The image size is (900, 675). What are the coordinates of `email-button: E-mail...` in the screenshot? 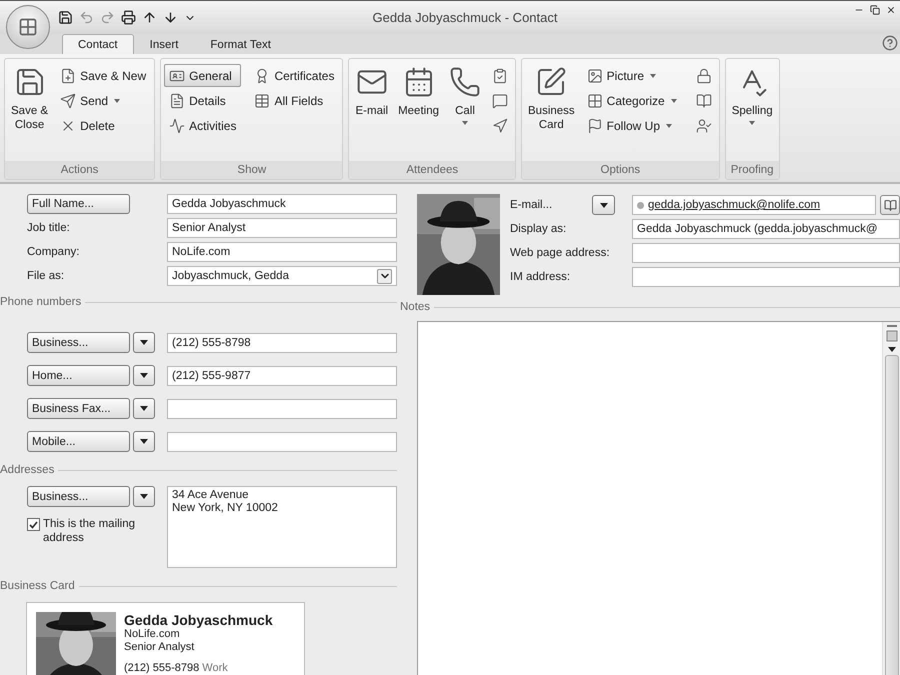 It's located at (531, 205).